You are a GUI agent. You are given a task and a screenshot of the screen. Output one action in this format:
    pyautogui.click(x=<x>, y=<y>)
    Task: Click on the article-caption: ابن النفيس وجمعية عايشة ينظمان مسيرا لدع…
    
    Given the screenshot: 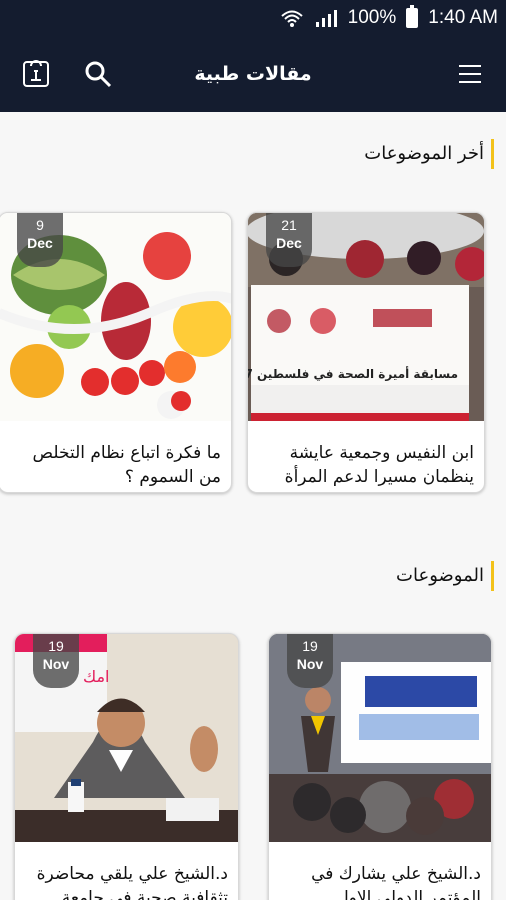 What is the action you would take?
    pyautogui.click(x=379, y=465)
    